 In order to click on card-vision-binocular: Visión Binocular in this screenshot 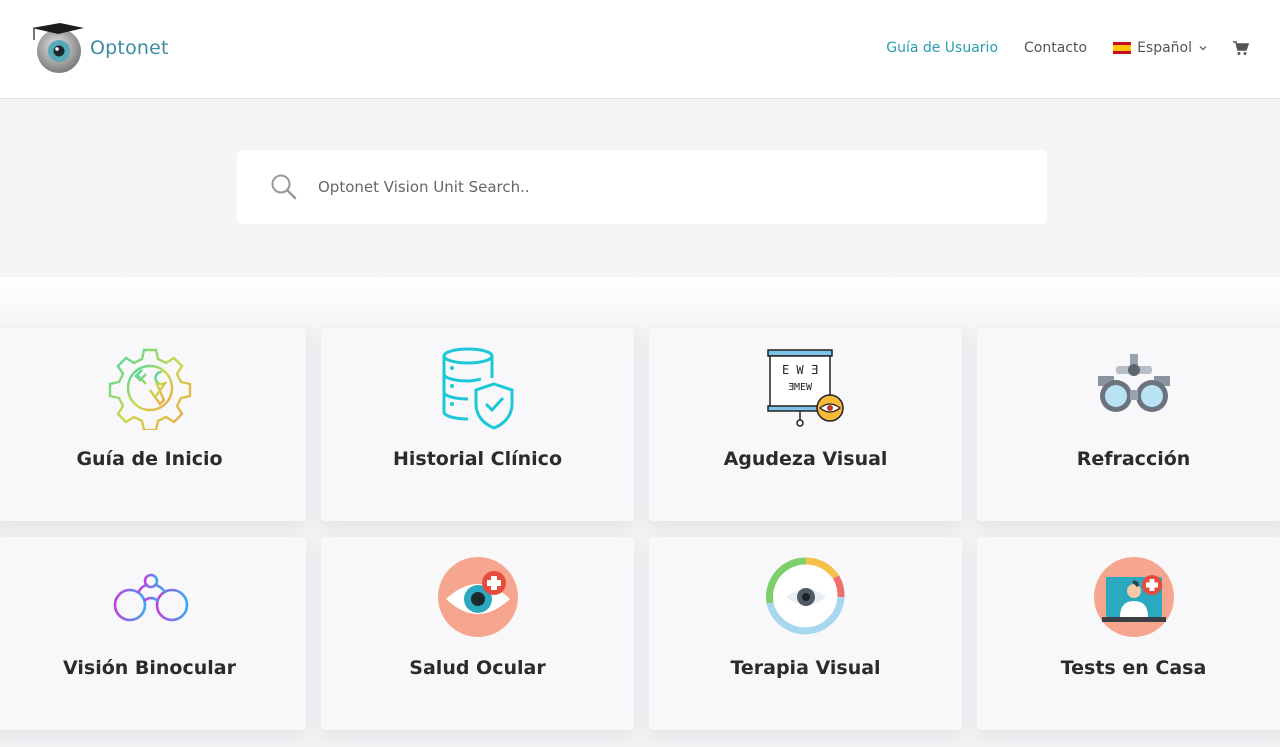, I will do `click(153, 633)`.